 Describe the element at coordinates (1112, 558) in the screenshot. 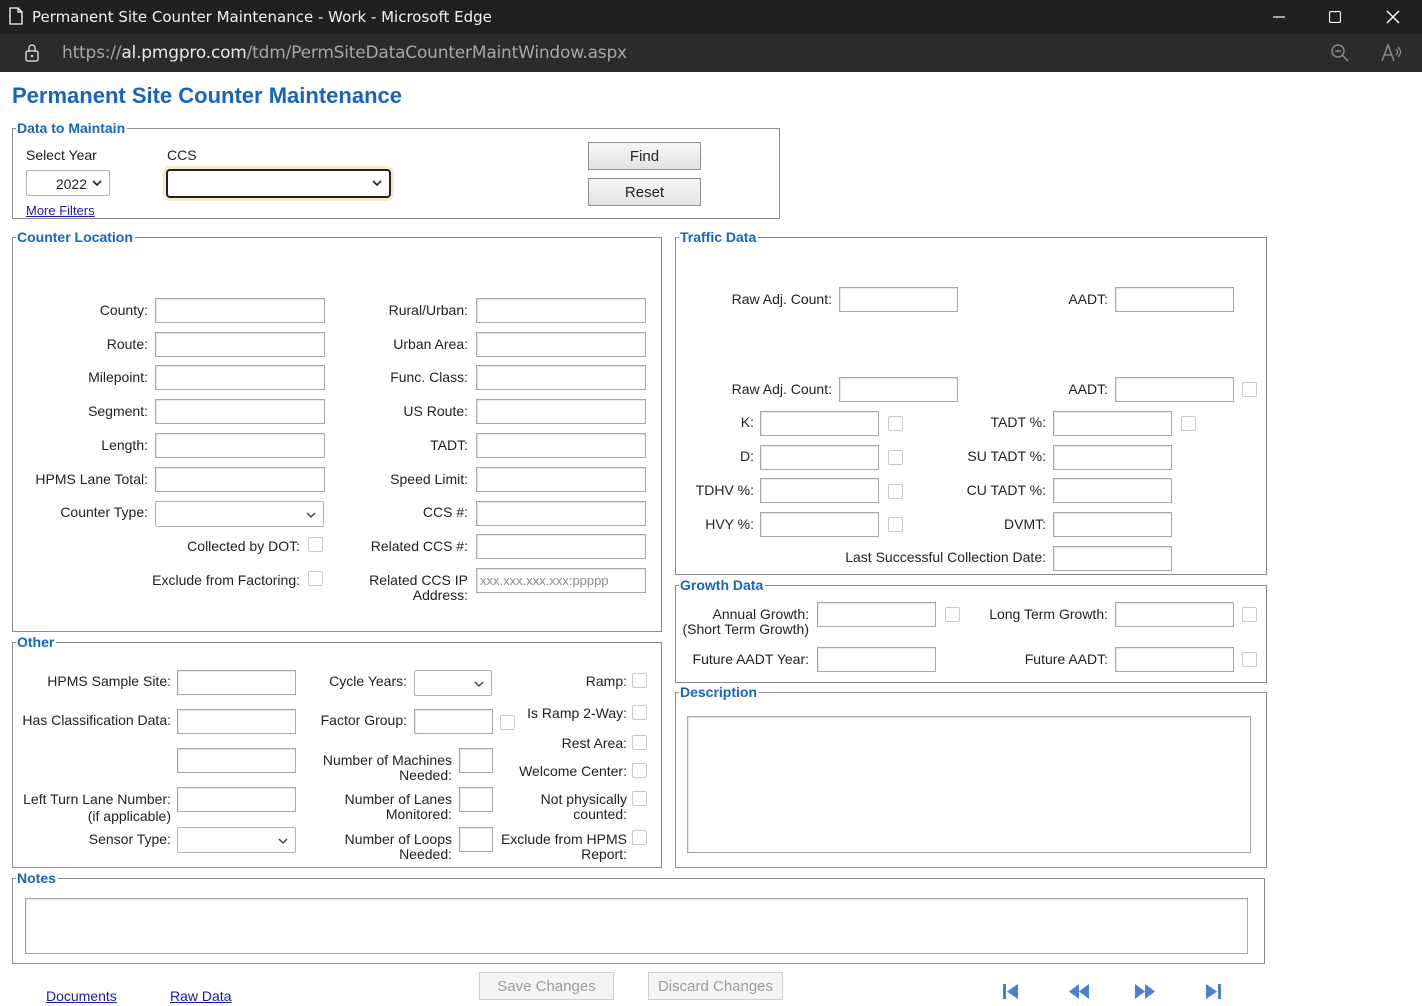

I see `last-collection-field` at that location.